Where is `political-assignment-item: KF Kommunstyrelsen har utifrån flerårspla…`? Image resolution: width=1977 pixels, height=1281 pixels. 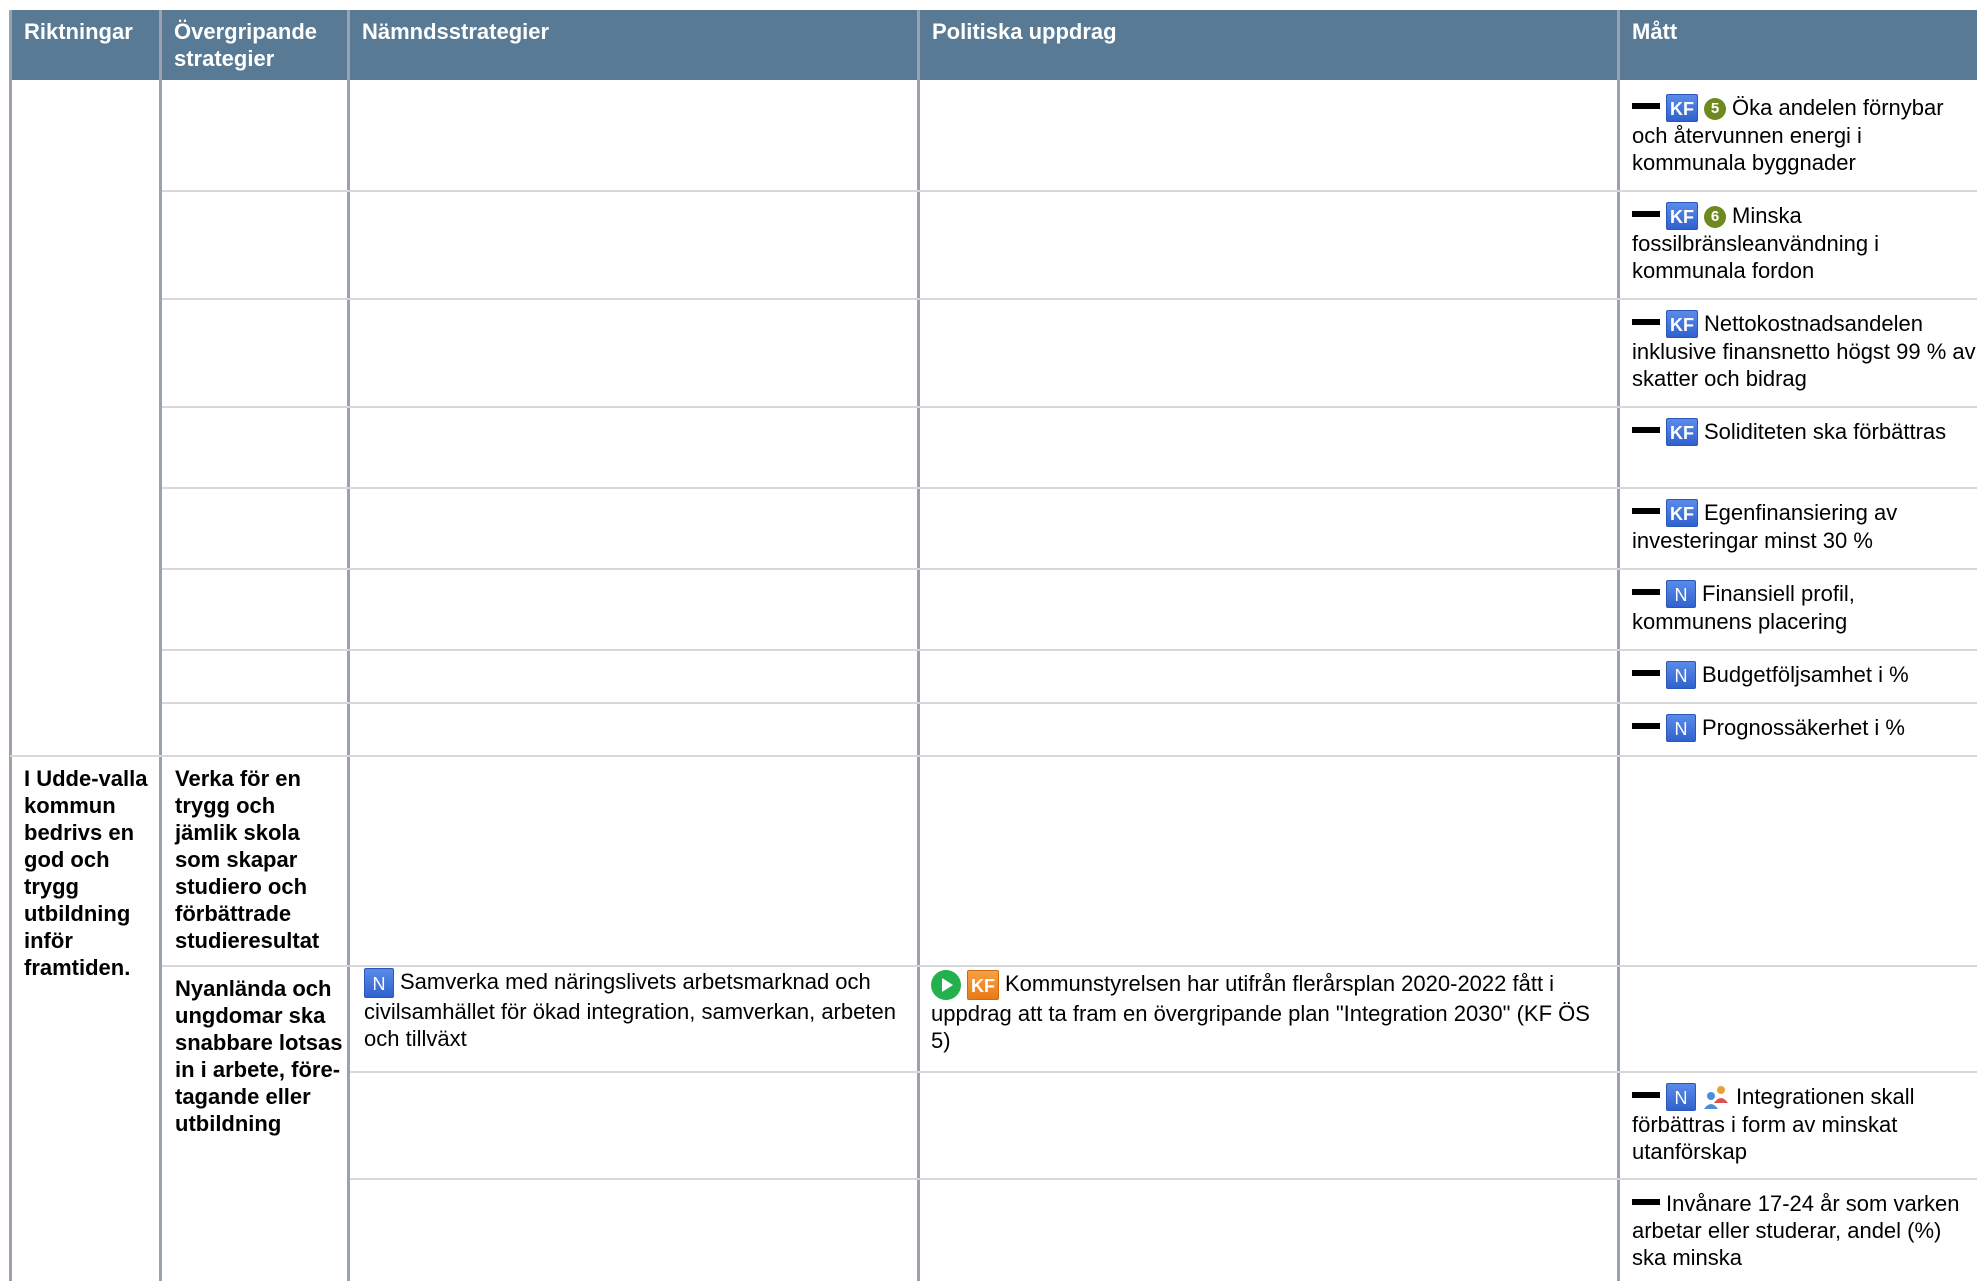 political-assignment-item: KF Kommunstyrelsen har utifrån flerårspla… is located at coordinates (1271, 1012).